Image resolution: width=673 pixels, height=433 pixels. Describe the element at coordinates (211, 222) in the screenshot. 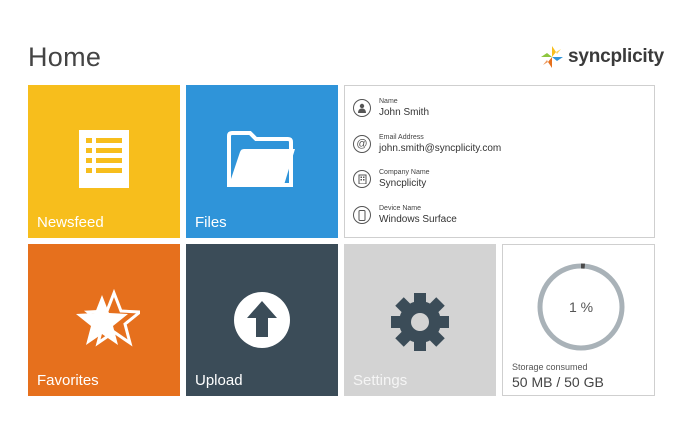

I see `files-label: Files` at that location.